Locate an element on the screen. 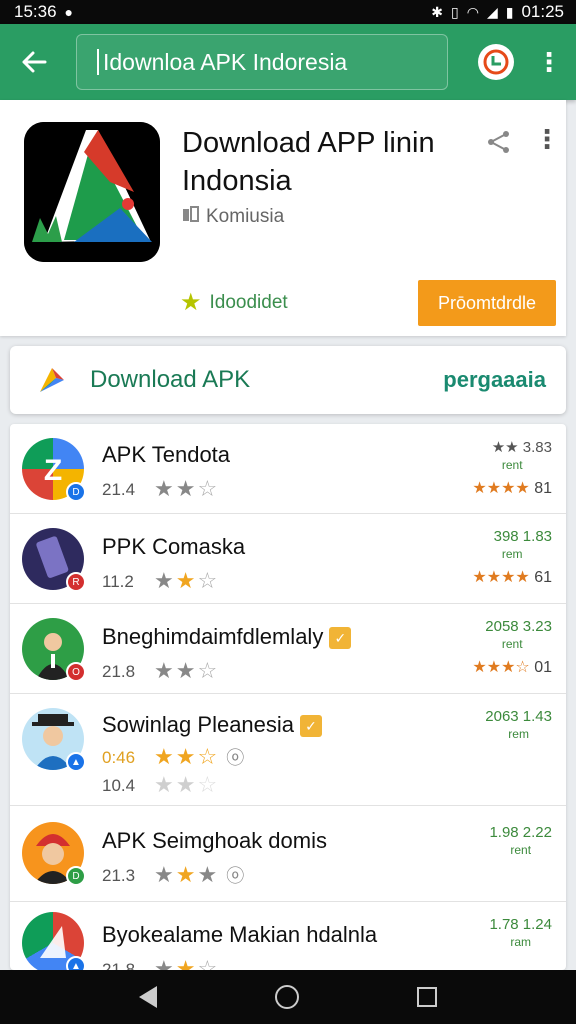  meta-top: 2058 3.23 is located at coordinates (518, 626).